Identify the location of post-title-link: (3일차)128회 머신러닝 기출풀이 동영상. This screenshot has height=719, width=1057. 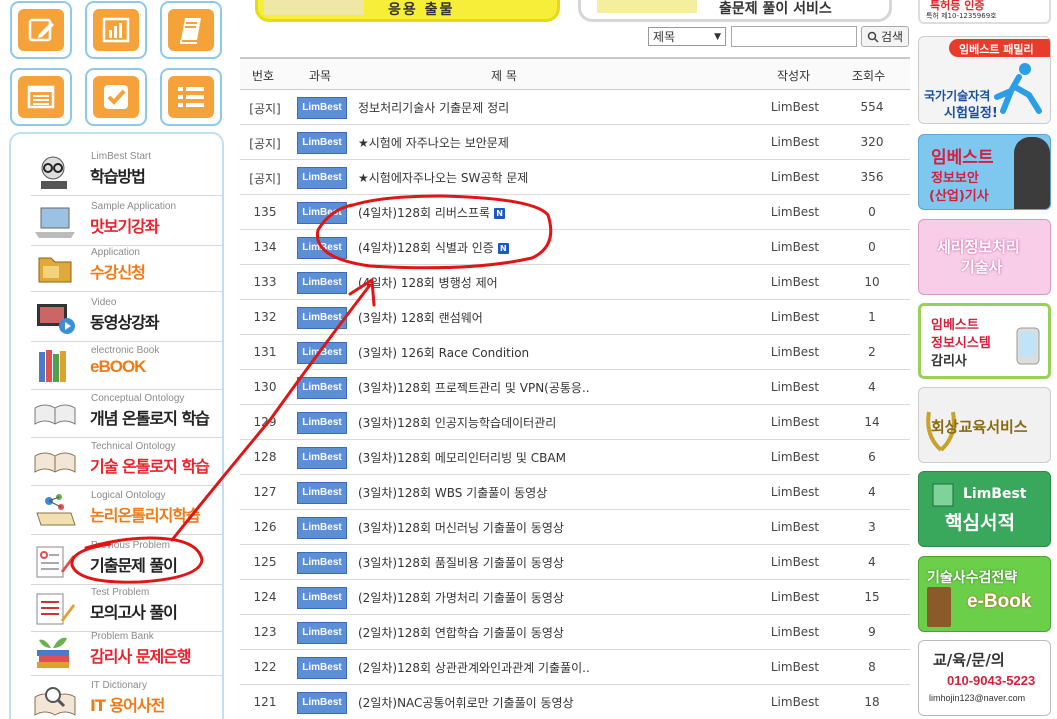
(461, 527).